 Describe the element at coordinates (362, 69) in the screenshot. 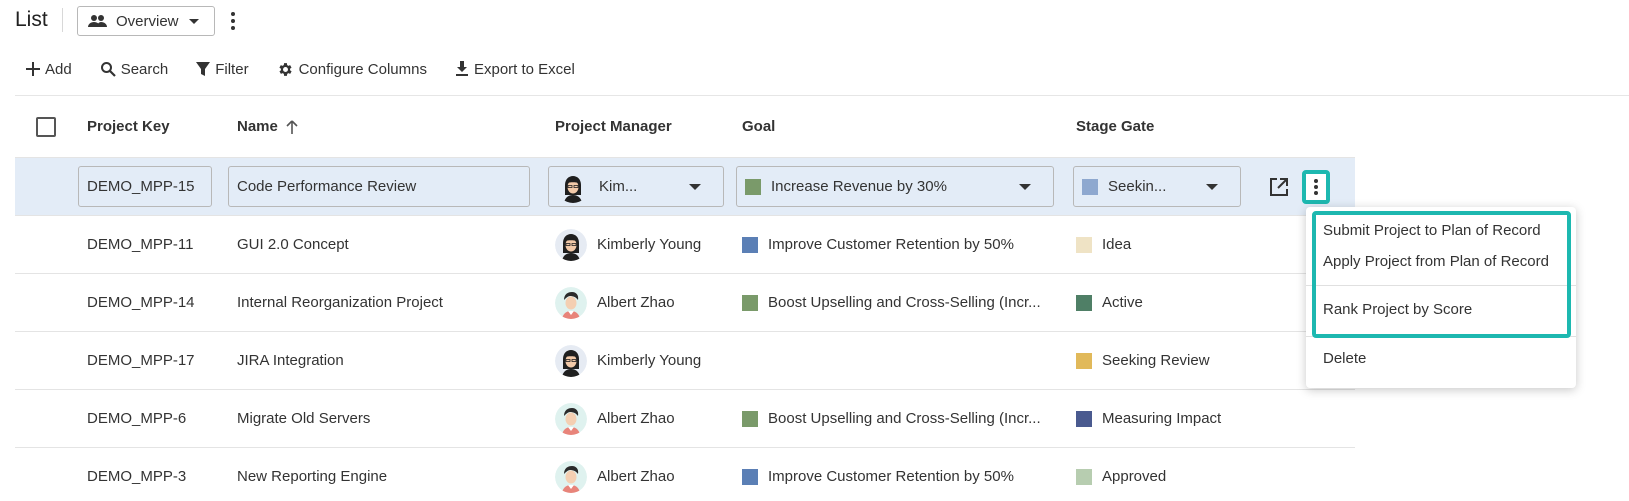

I see `configure-columns-label: Configure Columns` at that location.